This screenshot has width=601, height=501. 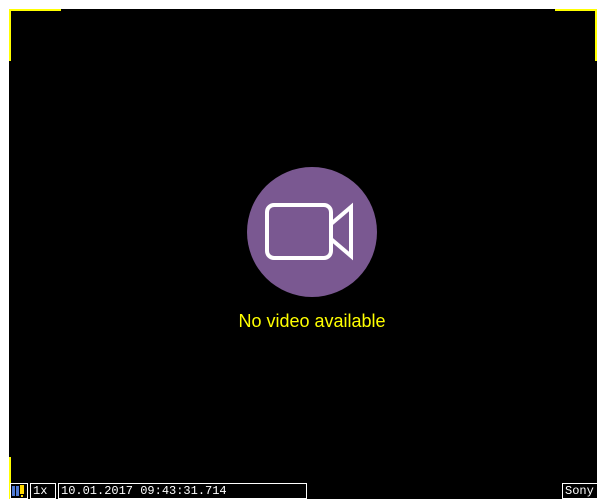 What do you see at coordinates (312, 232) in the screenshot?
I see `video-camera-icon` at bounding box center [312, 232].